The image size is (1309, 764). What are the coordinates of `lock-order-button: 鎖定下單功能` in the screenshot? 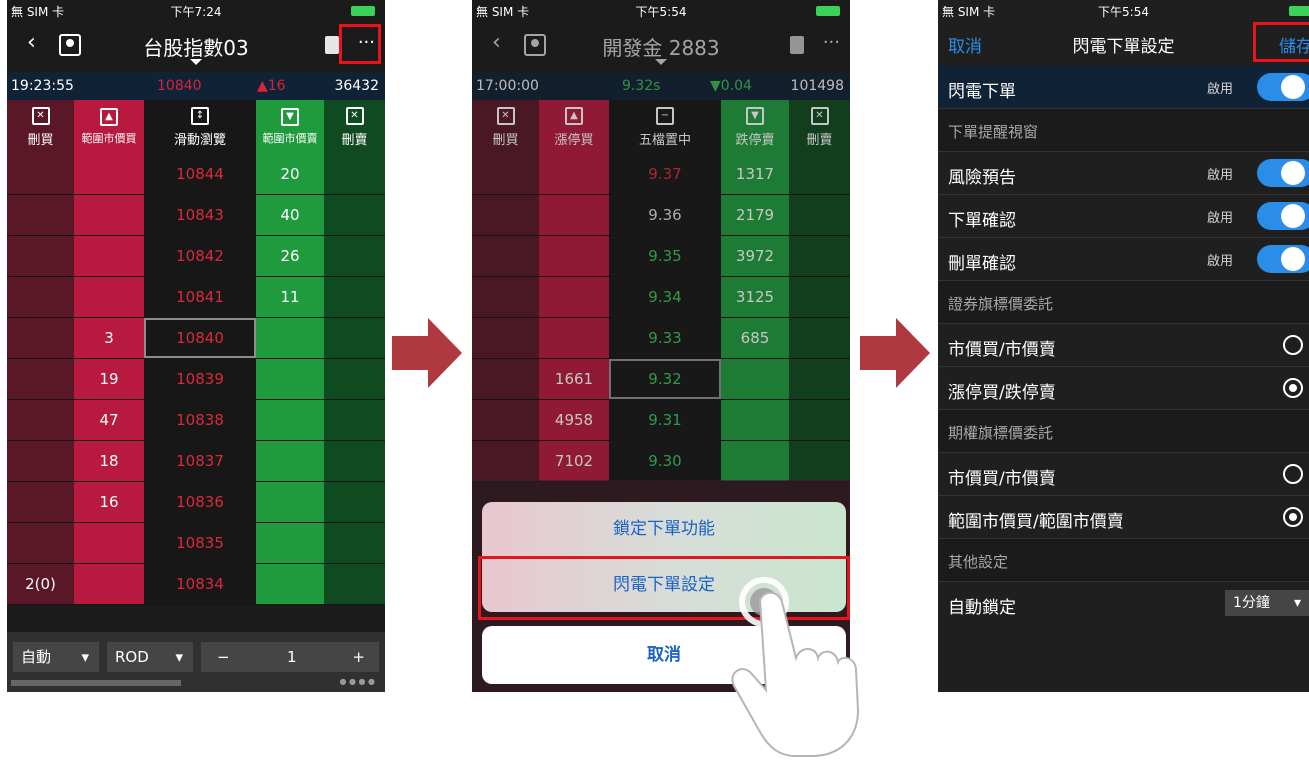 It's located at (664, 529).